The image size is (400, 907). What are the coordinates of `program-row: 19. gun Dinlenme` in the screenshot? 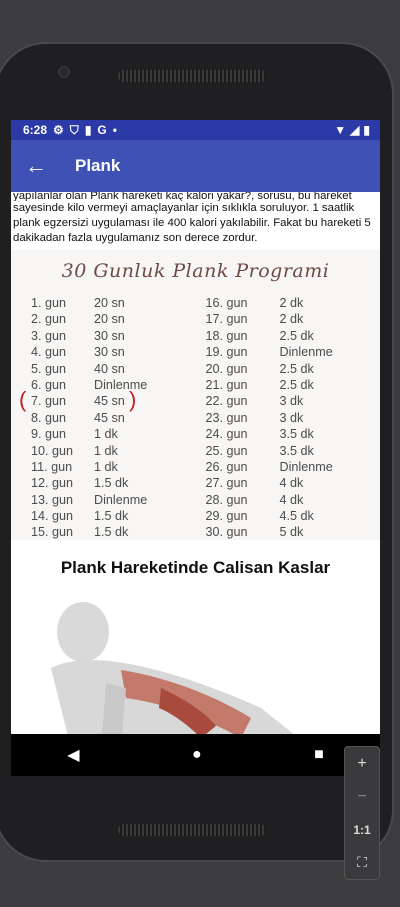 It's located at (293, 353).